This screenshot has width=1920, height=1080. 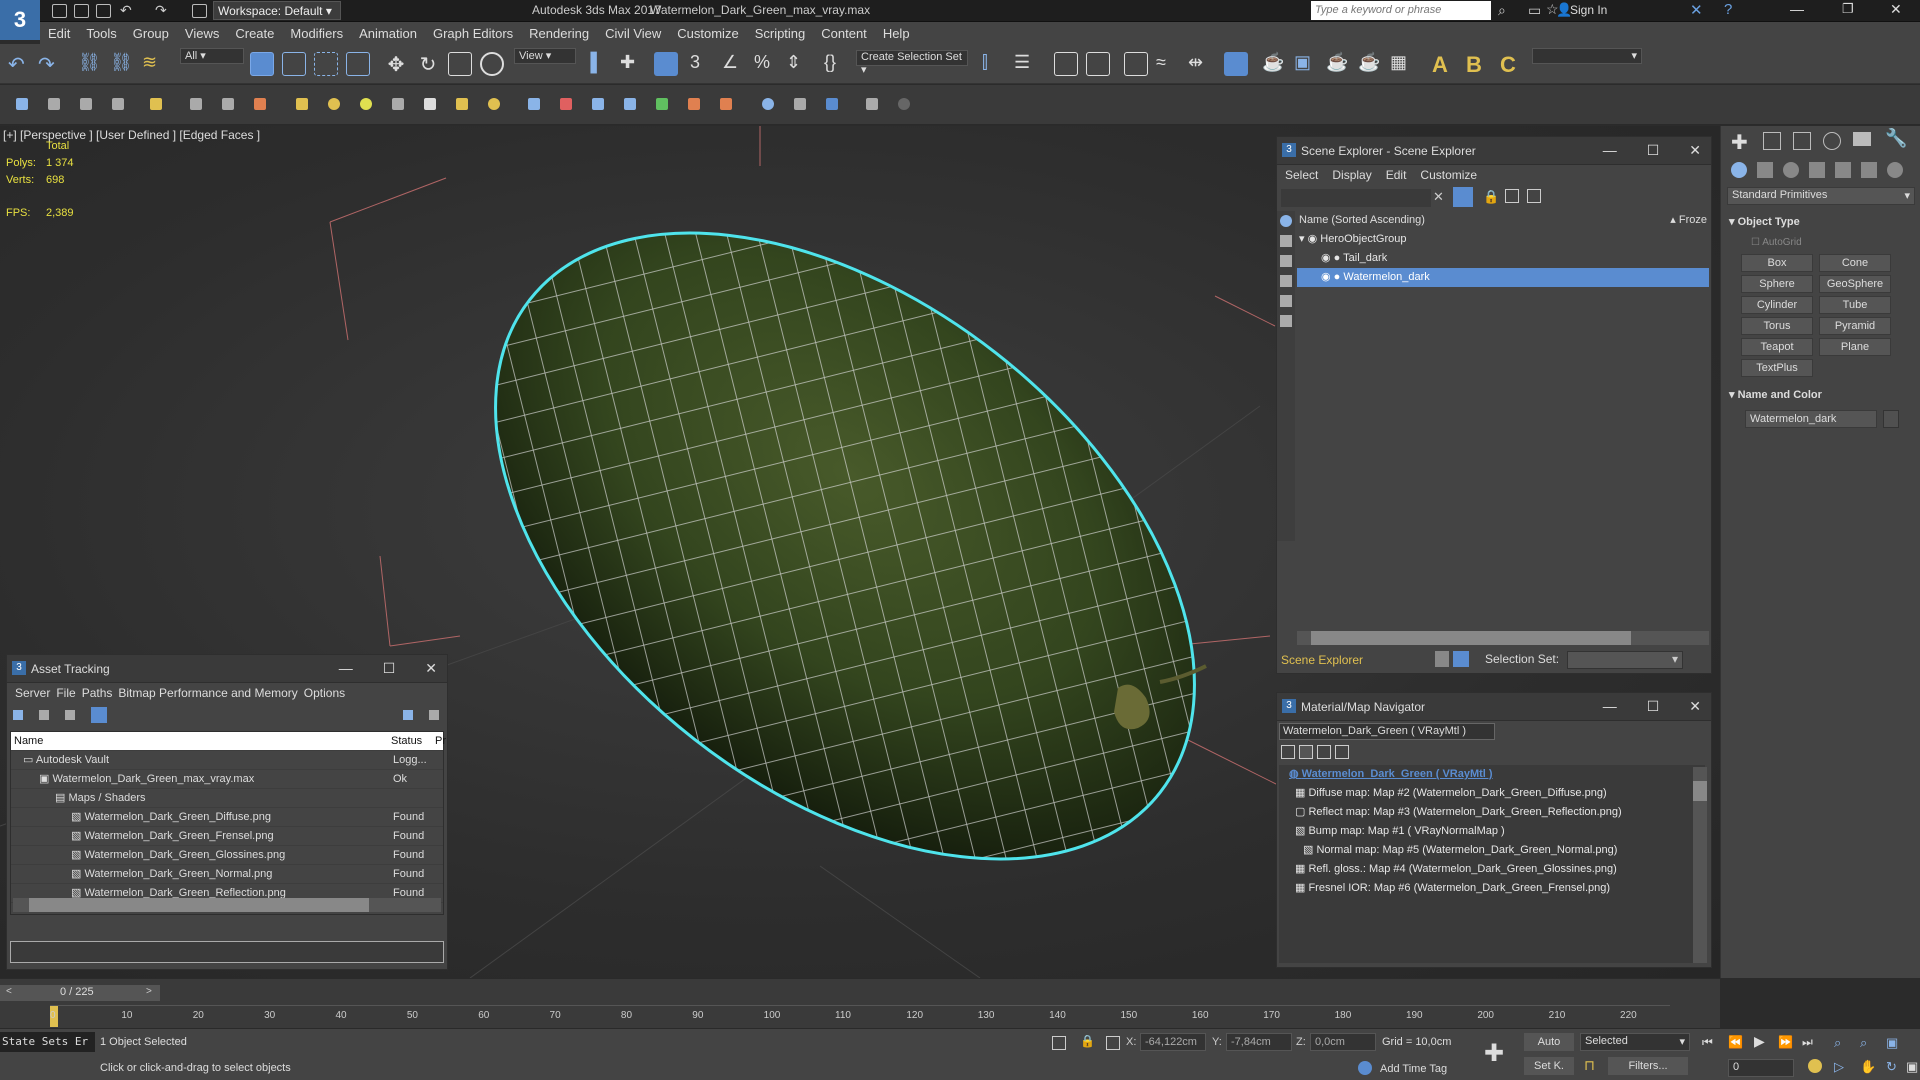 I want to click on layer-toggle-icon, so click(x=1442, y=659).